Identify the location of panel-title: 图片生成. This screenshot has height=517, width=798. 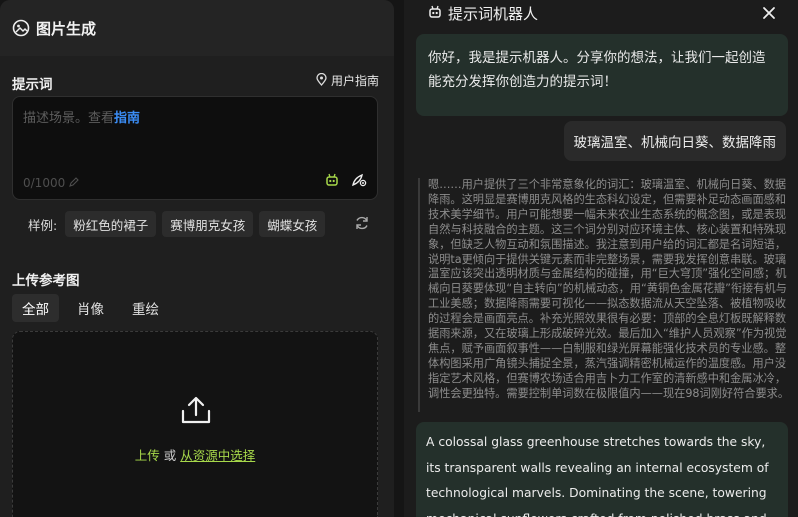
(66, 28).